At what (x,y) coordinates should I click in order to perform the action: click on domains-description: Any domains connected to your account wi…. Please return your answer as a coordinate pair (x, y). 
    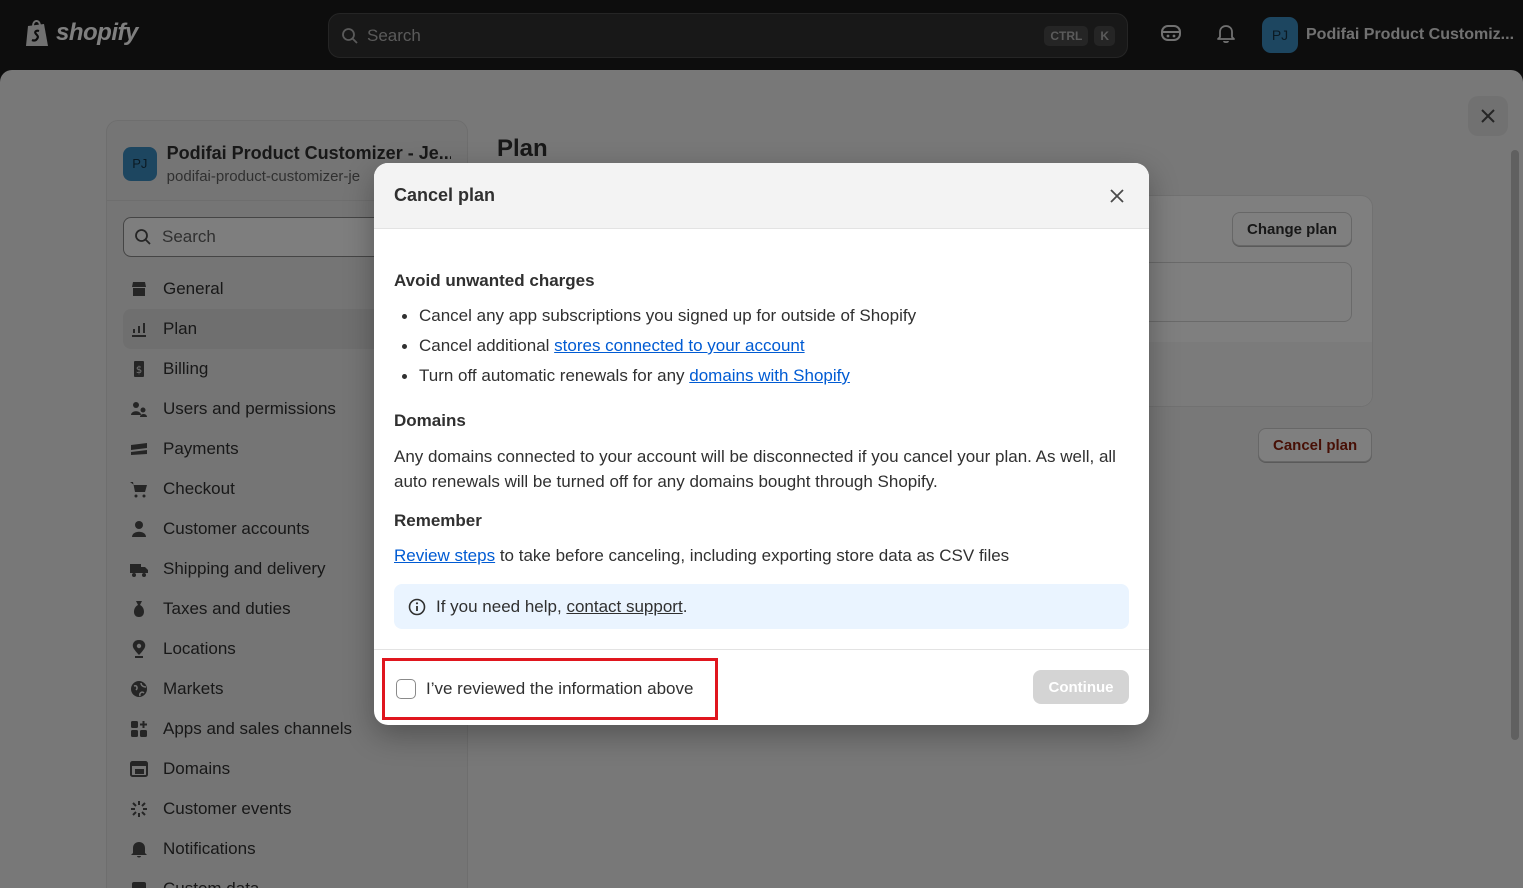
    Looking at the image, I should click on (755, 469).